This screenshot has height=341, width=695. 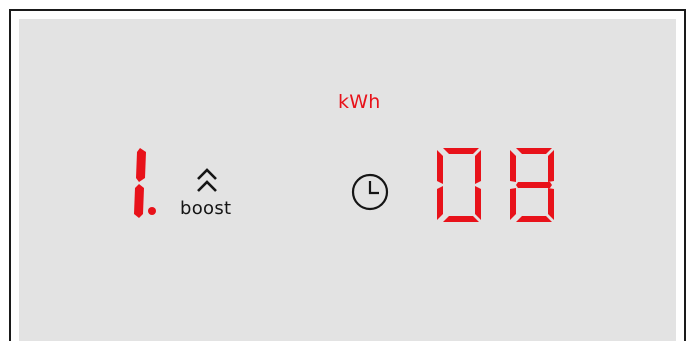 What do you see at coordinates (359, 102) in the screenshot?
I see `unit-label: kWh` at bounding box center [359, 102].